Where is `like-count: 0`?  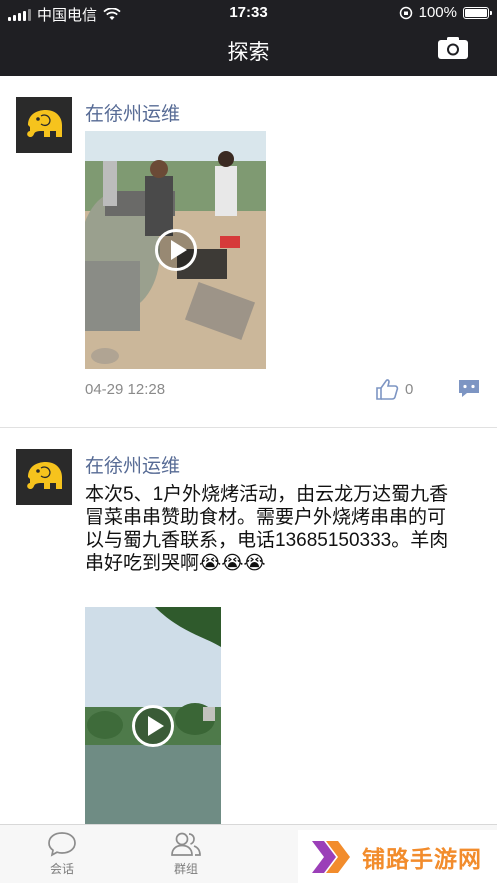 like-count: 0 is located at coordinates (409, 389).